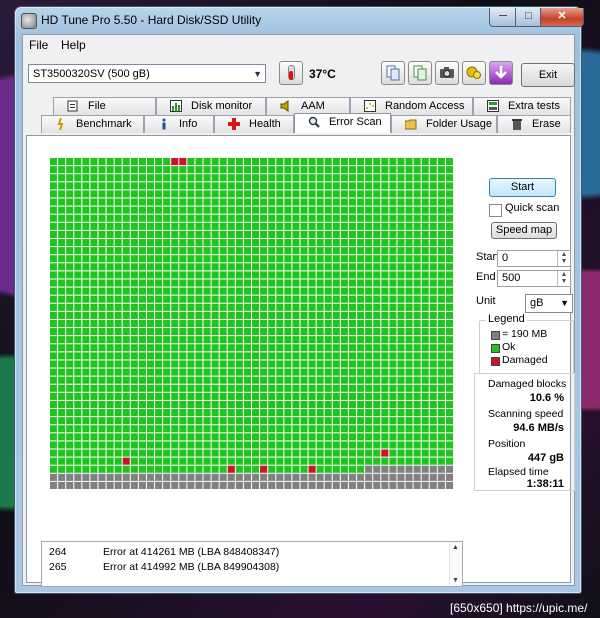 Image resolution: width=600 pixels, height=618 pixels. What do you see at coordinates (73, 45) in the screenshot?
I see `menu-help: Help` at bounding box center [73, 45].